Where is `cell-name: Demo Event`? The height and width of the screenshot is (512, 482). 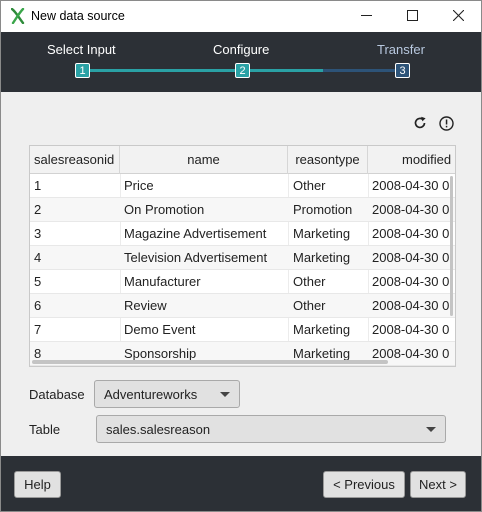
cell-name: Demo Event is located at coordinates (160, 329).